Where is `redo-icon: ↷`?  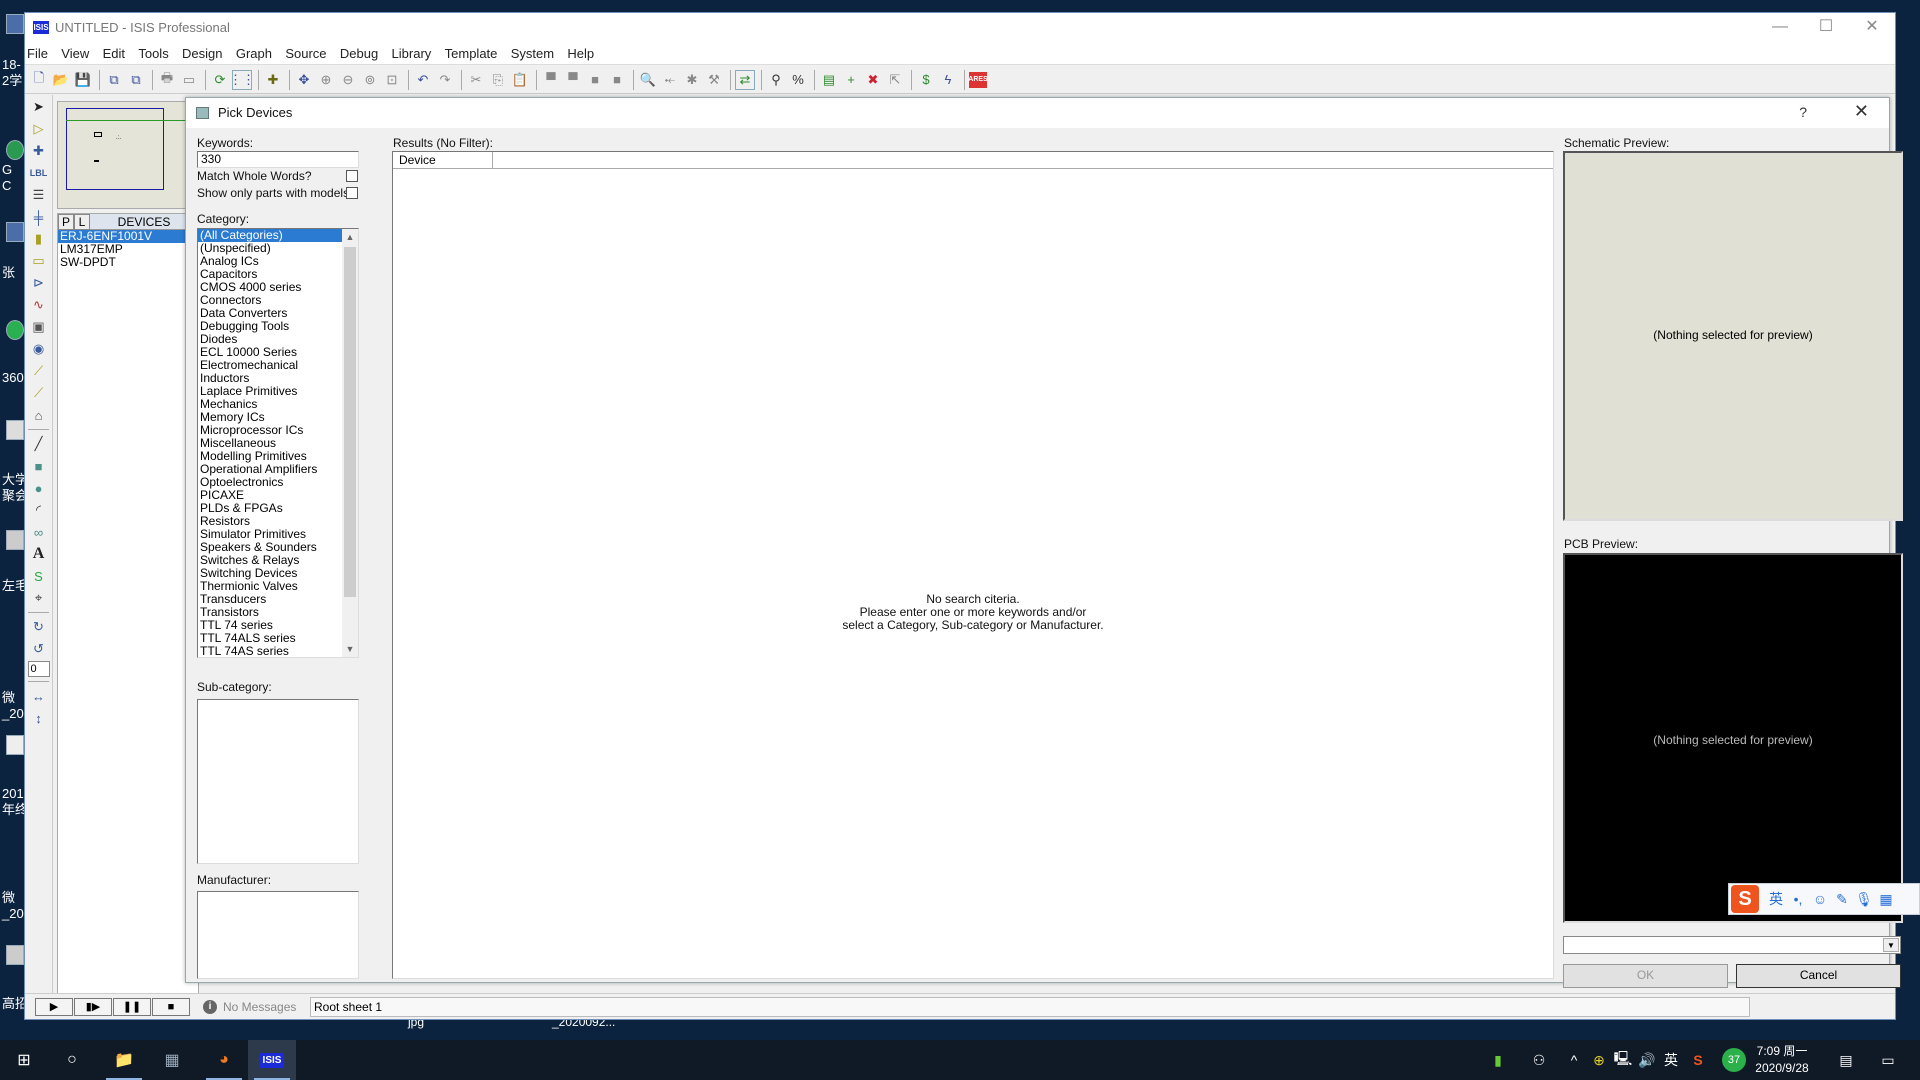
redo-icon: ↷ is located at coordinates (445, 80).